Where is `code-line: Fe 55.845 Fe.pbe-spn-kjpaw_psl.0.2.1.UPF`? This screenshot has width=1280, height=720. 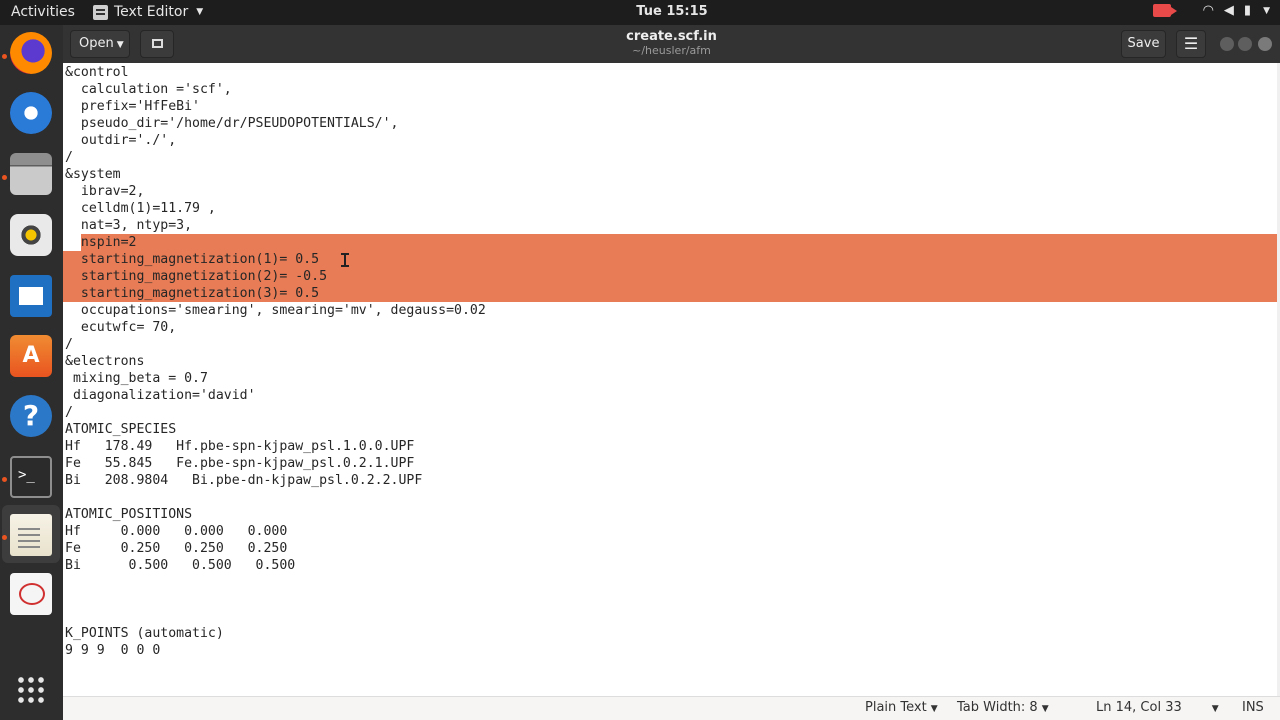
code-line: Fe 55.845 Fe.pbe-spn-kjpaw_psl.0.2.1.UPF is located at coordinates (240, 463).